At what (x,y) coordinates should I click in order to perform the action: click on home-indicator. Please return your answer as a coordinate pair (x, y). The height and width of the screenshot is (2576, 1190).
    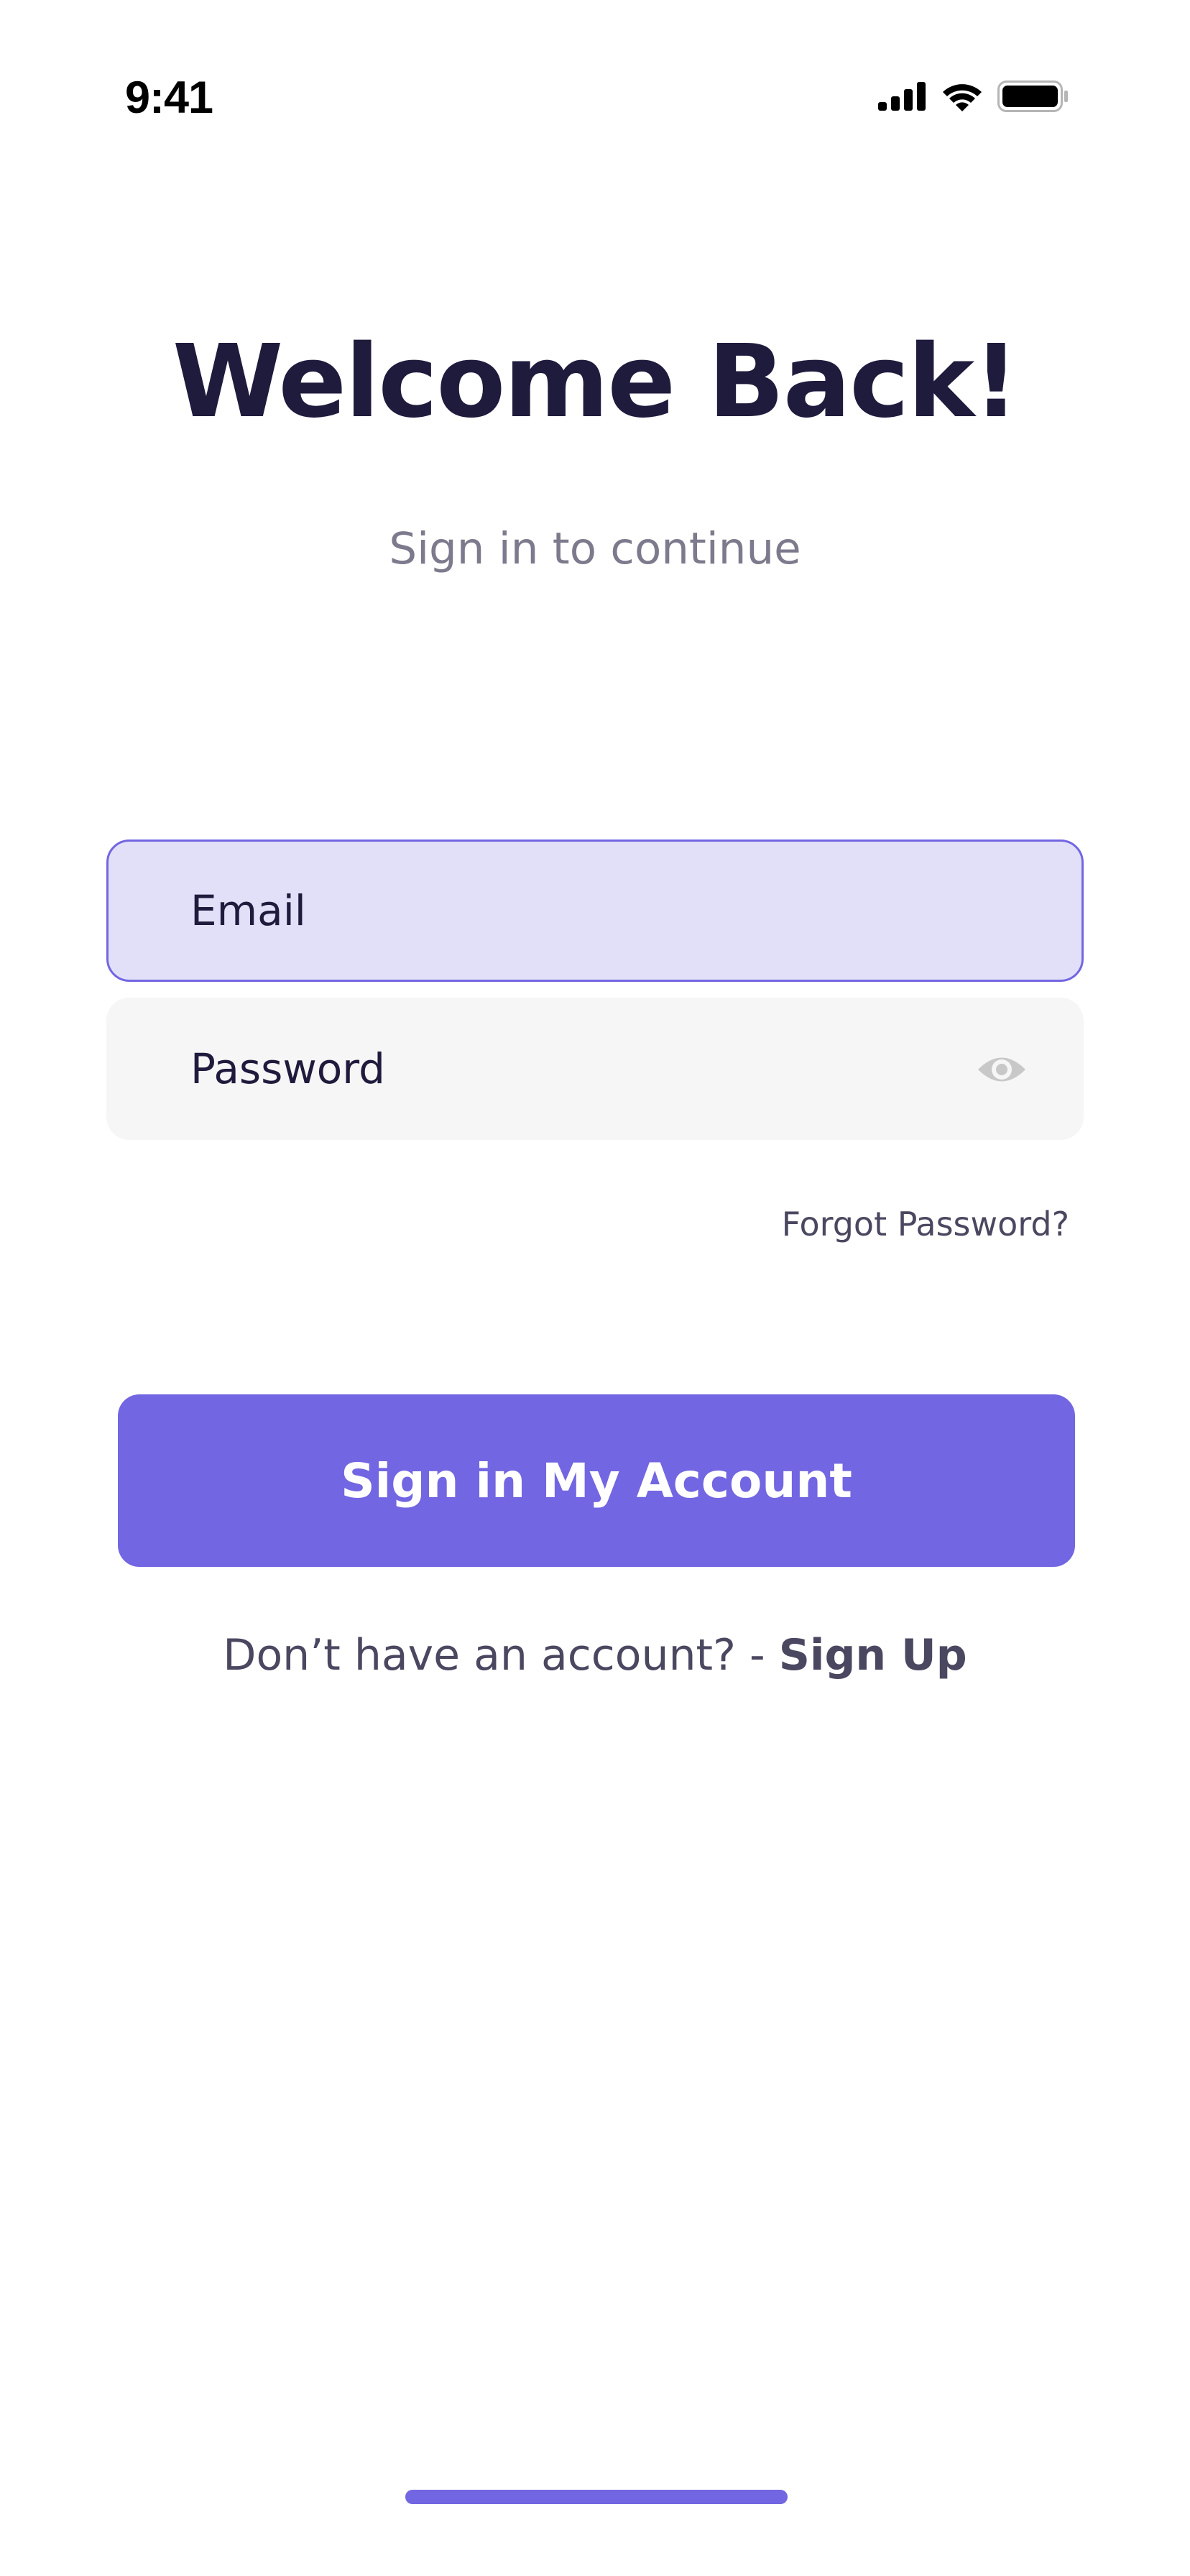
    Looking at the image, I should click on (596, 2497).